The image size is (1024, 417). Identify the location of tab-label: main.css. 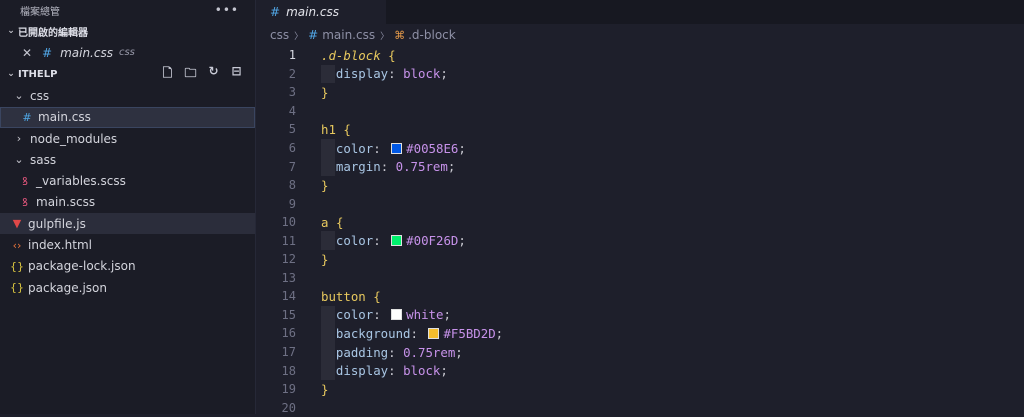
(312, 12).